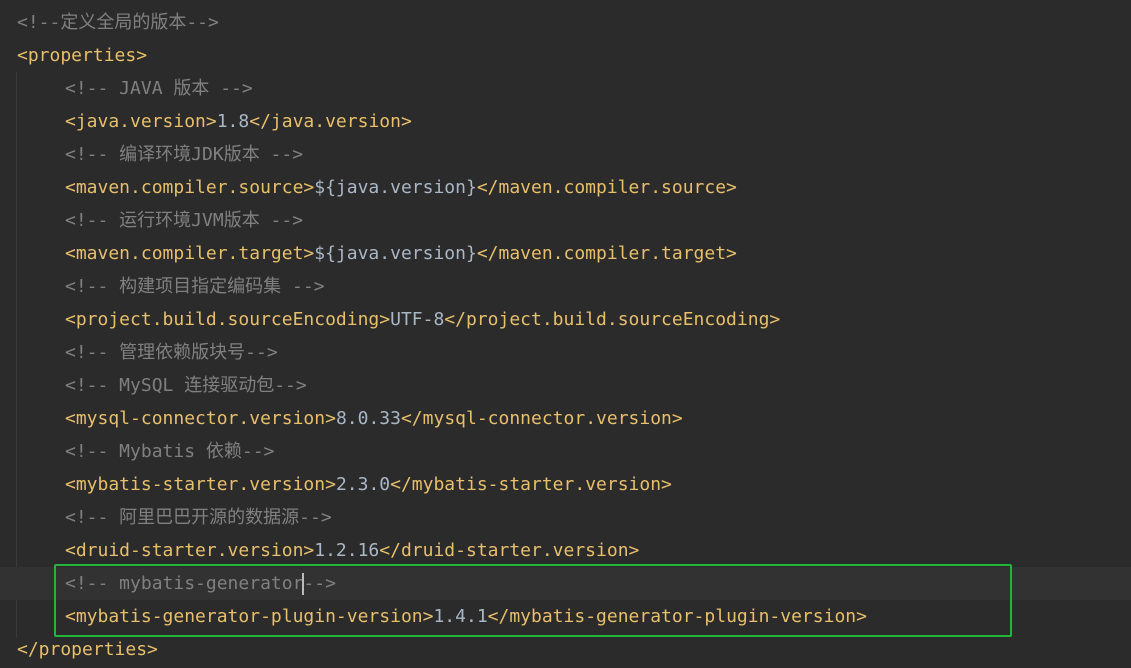 This screenshot has width=1131, height=668. I want to click on current-code-line: <!-- mybatis-generator-->, so click(565, 583).